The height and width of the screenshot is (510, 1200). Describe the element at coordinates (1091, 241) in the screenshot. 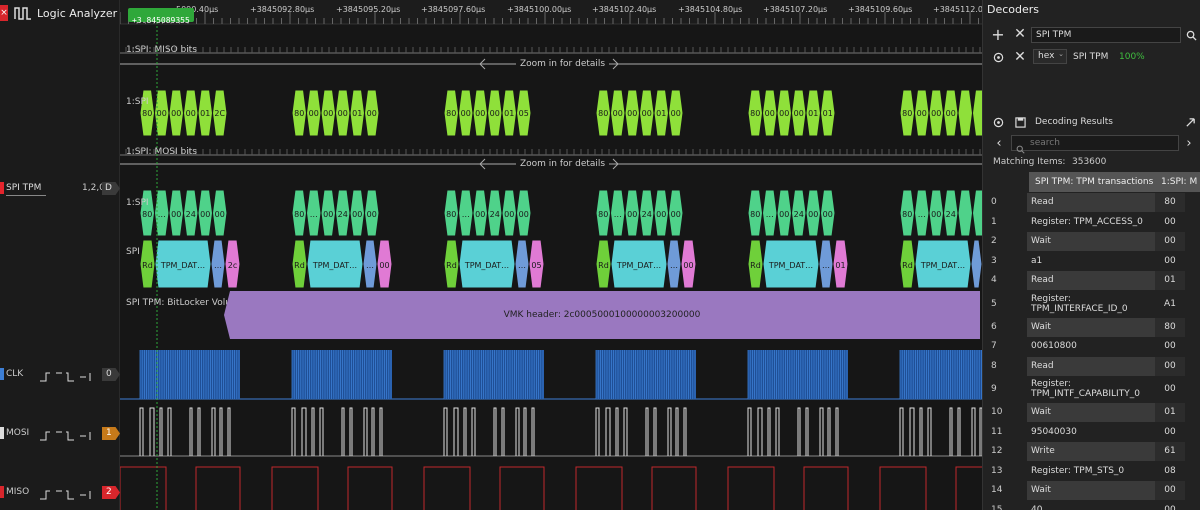

I see `result-row: 2 Wait 00` at that location.